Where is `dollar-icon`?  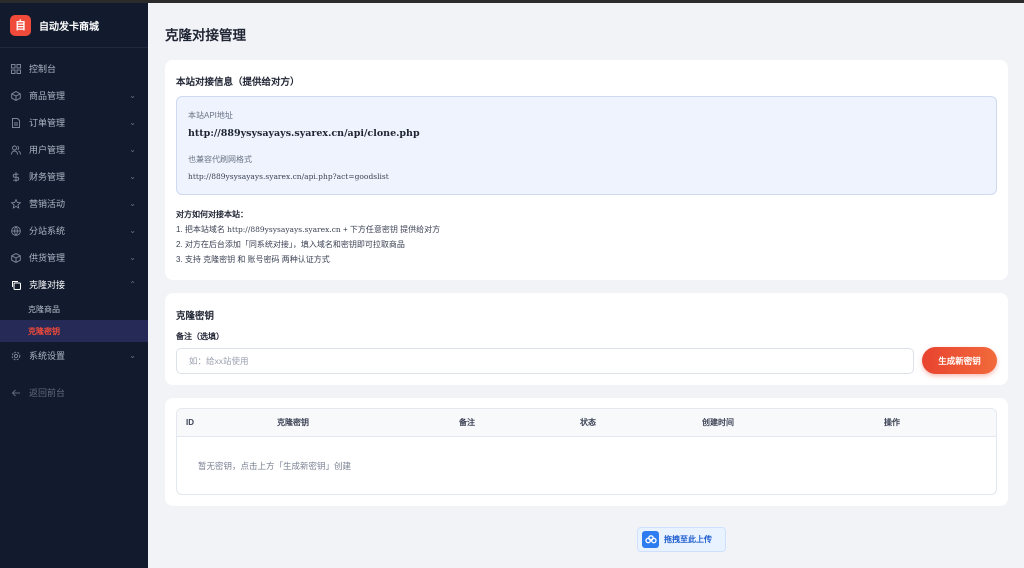 dollar-icon is located at coordinates (16, 177).